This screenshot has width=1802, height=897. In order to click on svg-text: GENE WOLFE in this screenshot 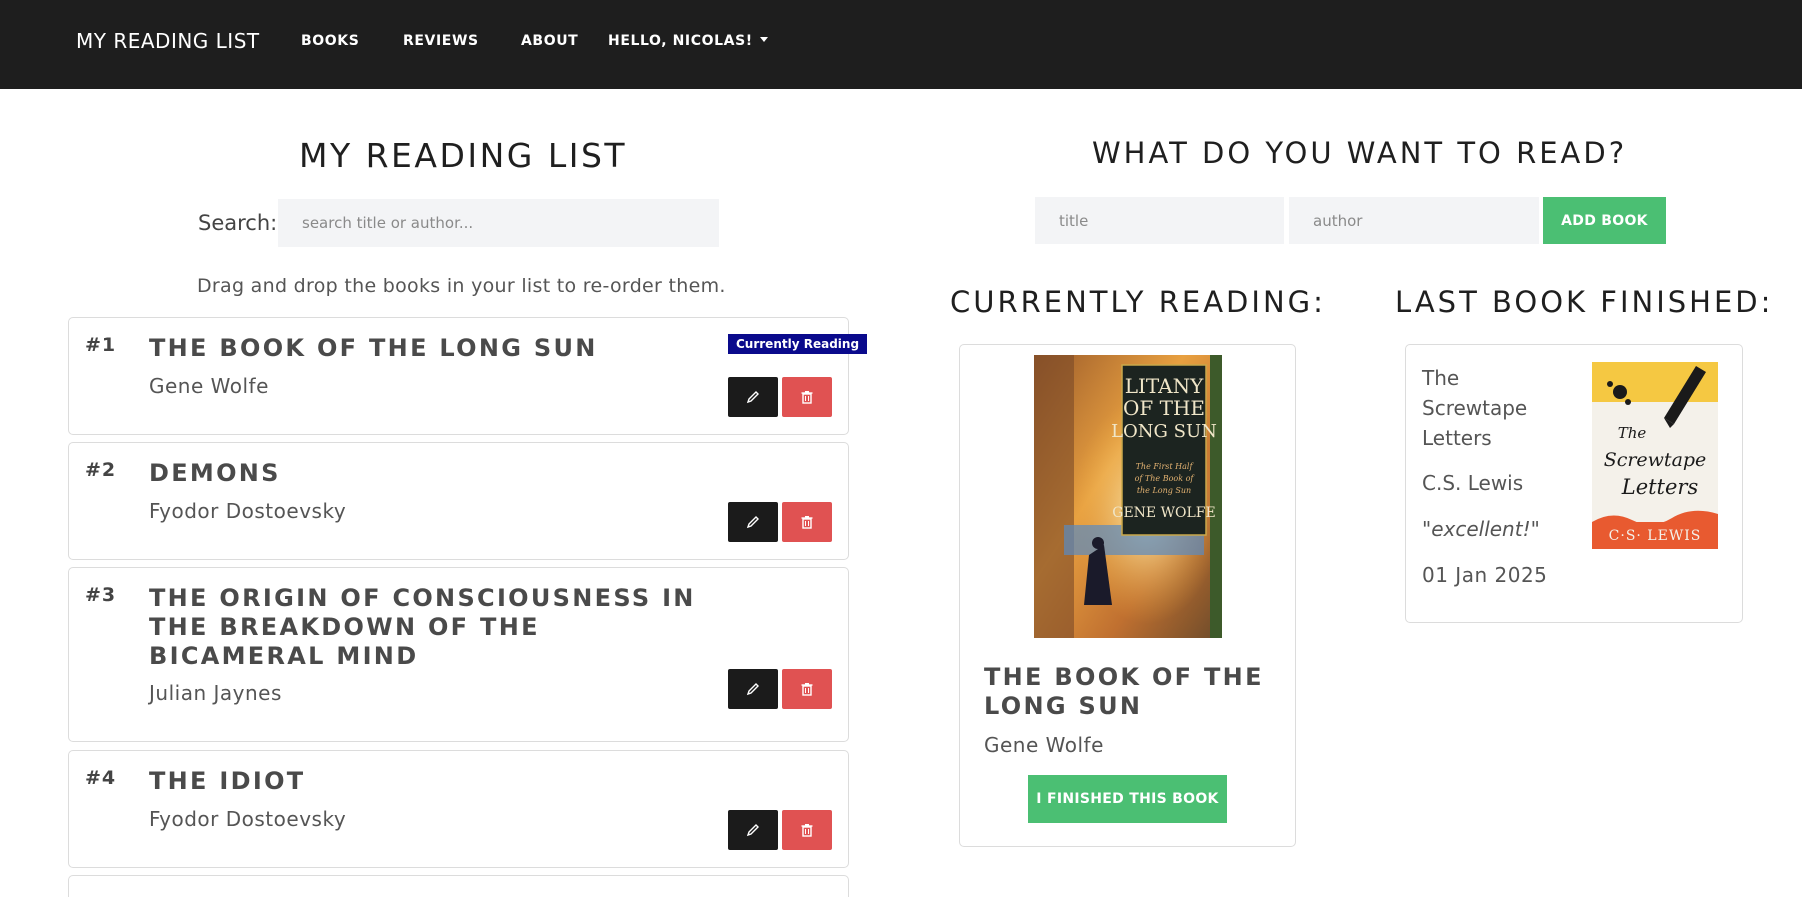, I will do `click(1163, 513)`.